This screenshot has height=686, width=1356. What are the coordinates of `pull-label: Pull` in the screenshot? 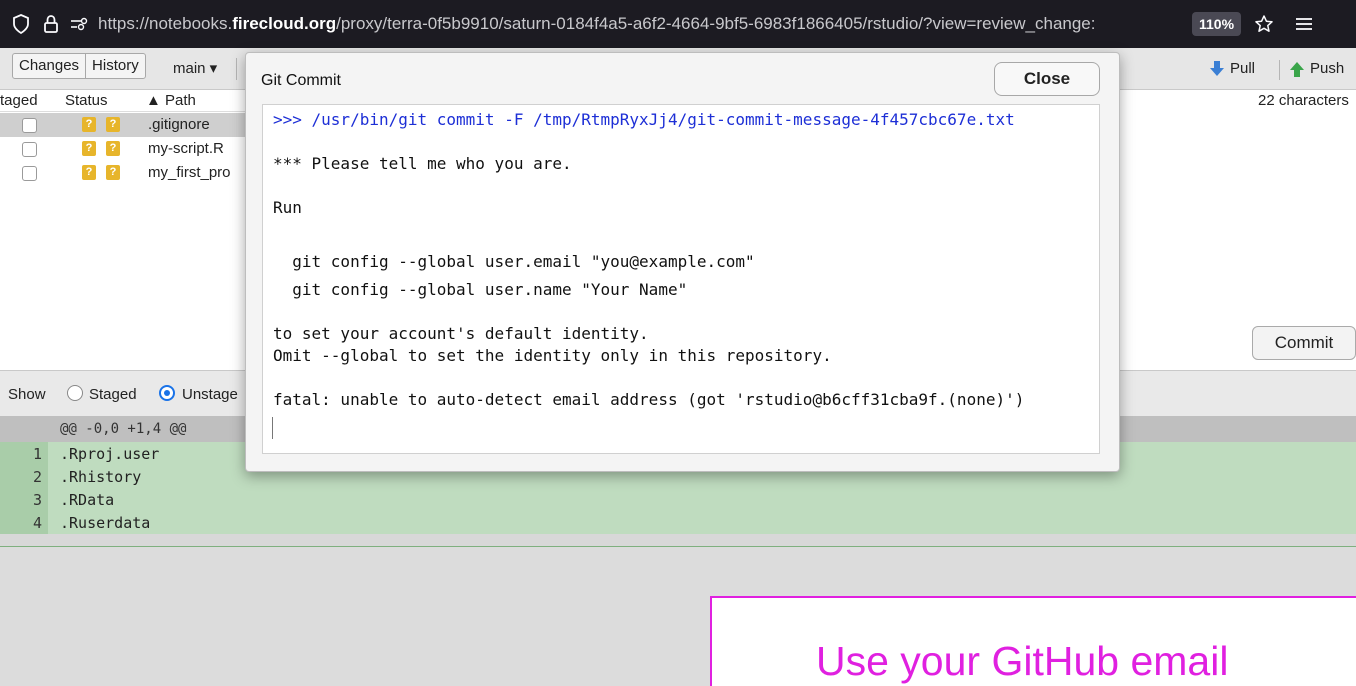 It's located at (1243, 68).